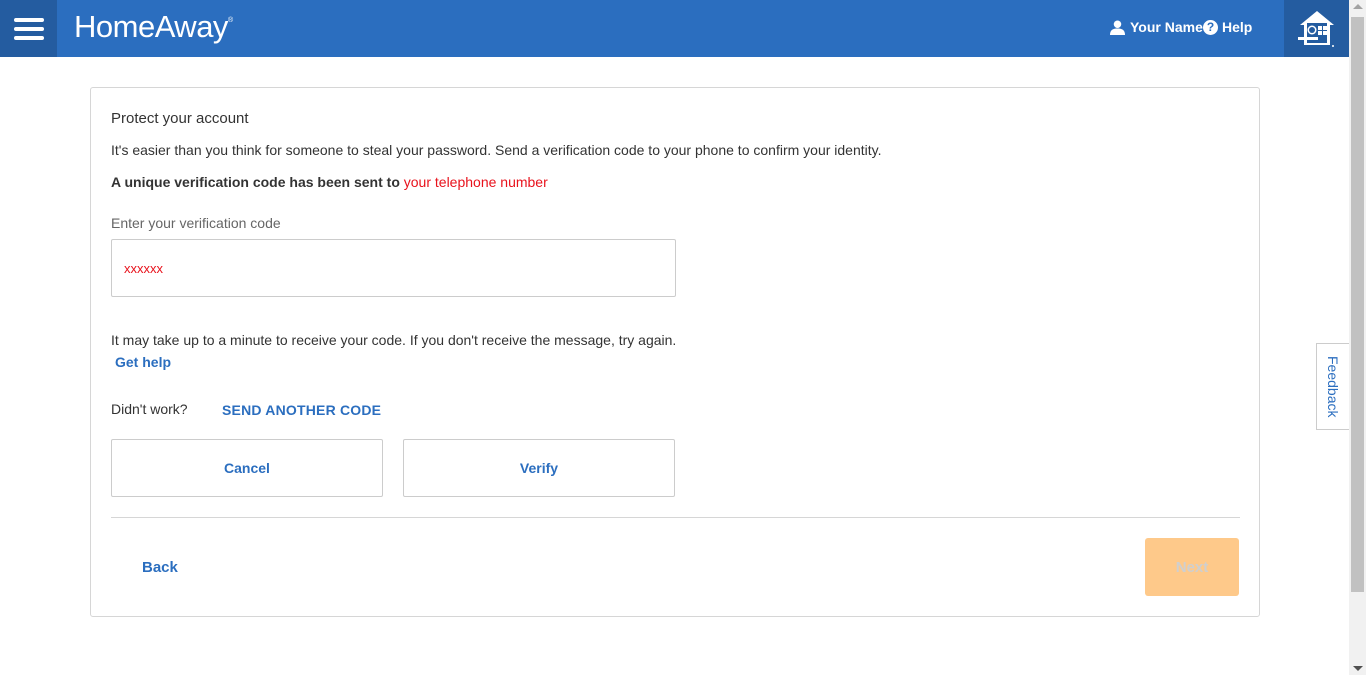 The height and width of the screenshot is (675, 1366). What do you see at coordinates (475, 182) in the screenshot?
I see `code-sent-target: your telephone number` at bounding box center [475, 182].